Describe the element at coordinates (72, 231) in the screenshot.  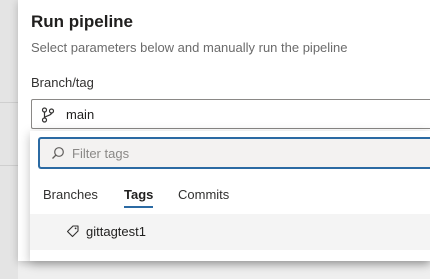
I see `tag-icon` at that location.